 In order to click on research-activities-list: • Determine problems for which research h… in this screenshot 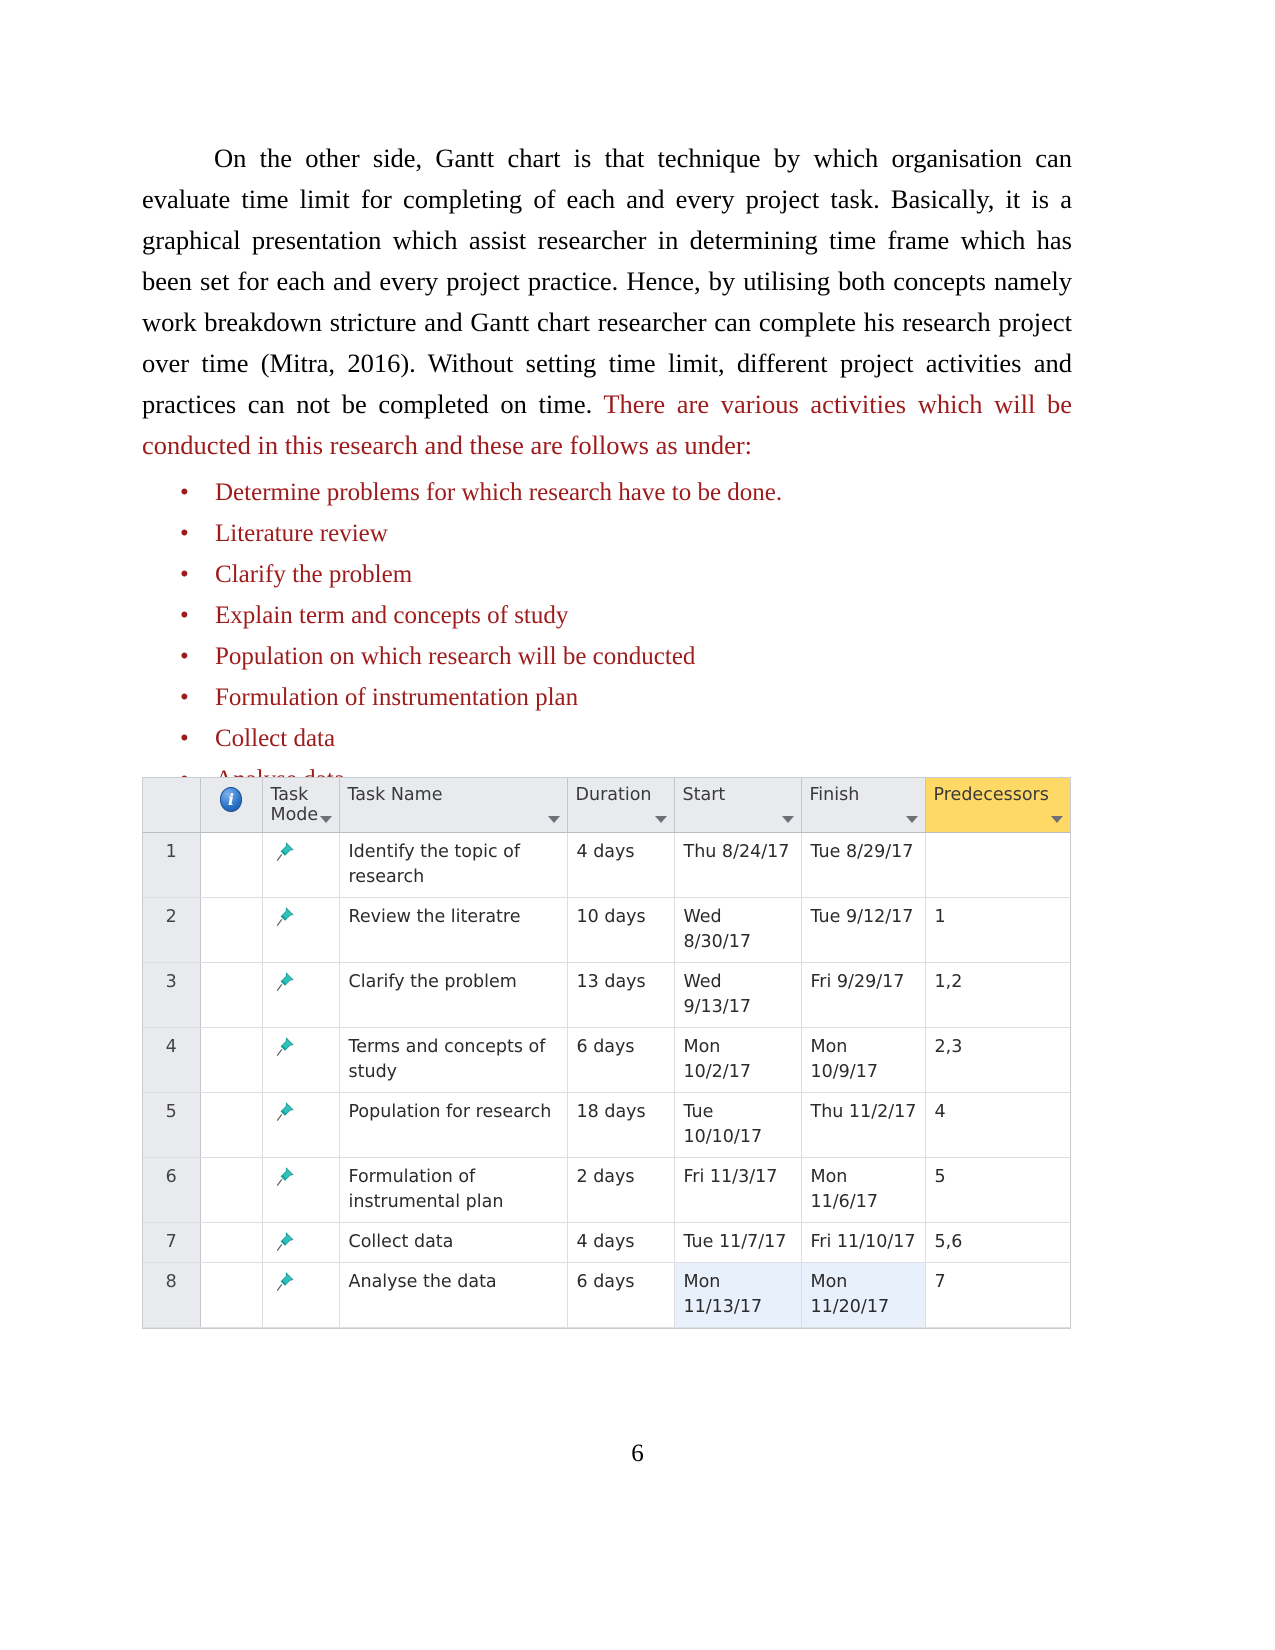, I will do `click(607, 636)`.